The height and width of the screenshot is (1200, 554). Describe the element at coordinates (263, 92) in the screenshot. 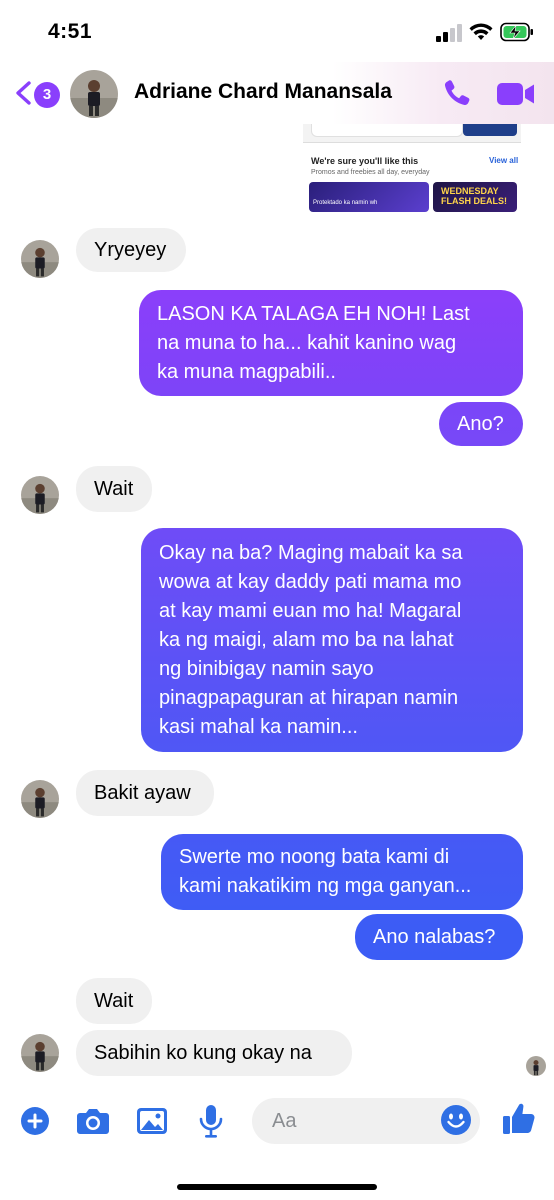

I see `contact-name: Adriane Chard Manansala` at that location.